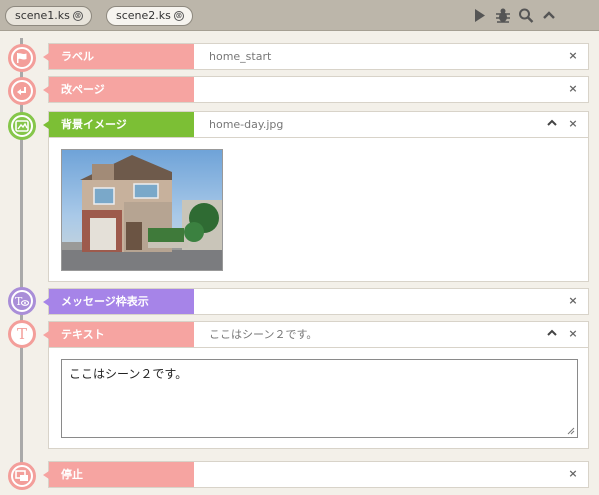 The height and width of the screenshot is (495, 599). I want to click on command-row-pagebreak: 改ページ ×, so click(316, 89).